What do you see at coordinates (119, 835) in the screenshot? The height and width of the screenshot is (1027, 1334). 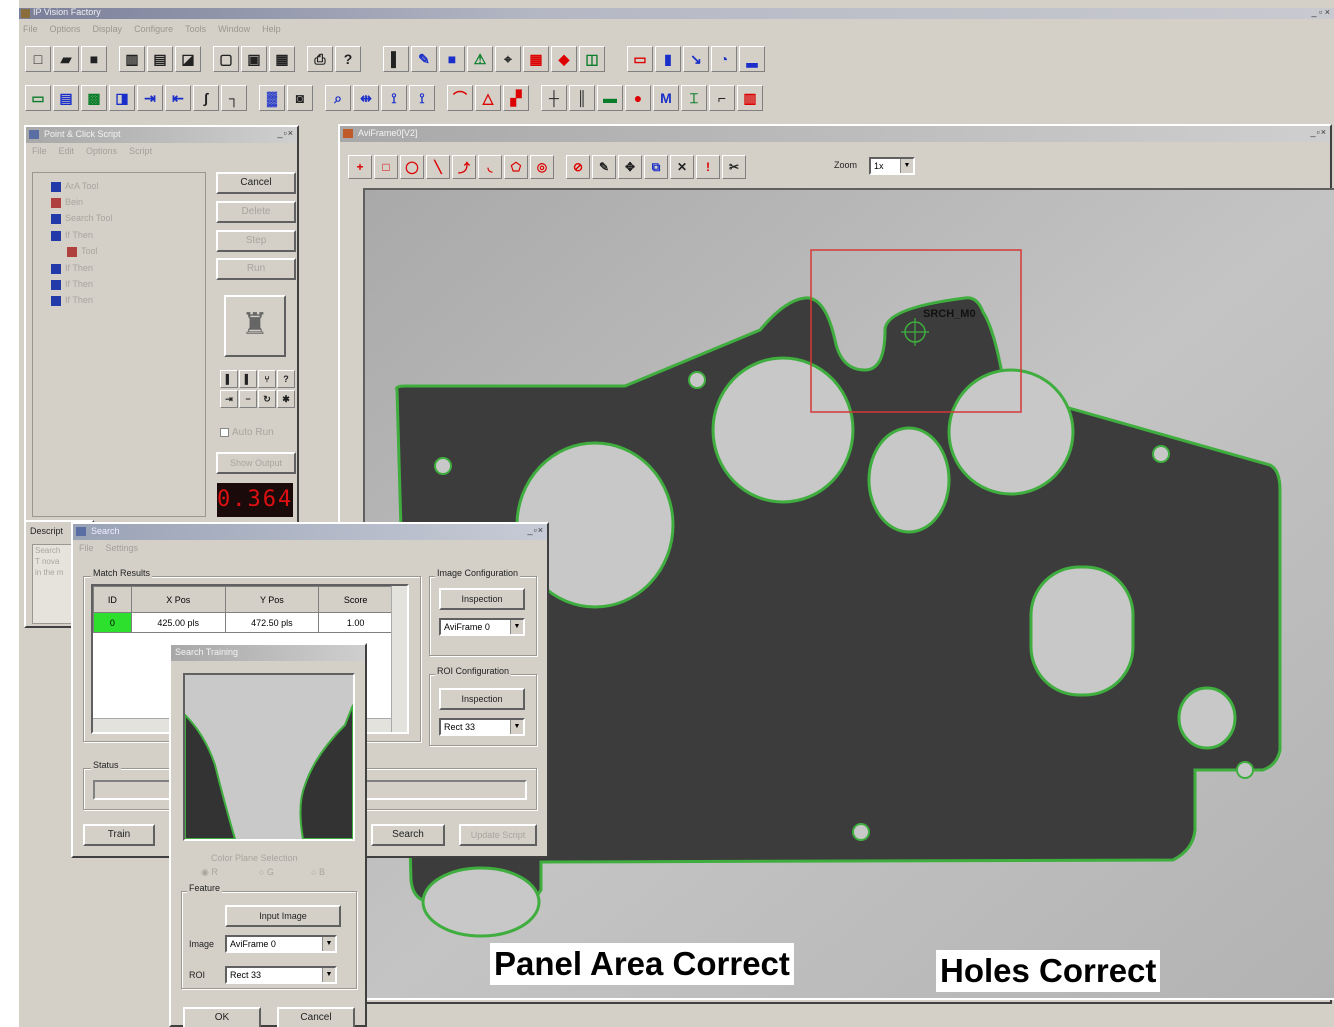 I see `train-button: Train` at bounding box center [119, 835].